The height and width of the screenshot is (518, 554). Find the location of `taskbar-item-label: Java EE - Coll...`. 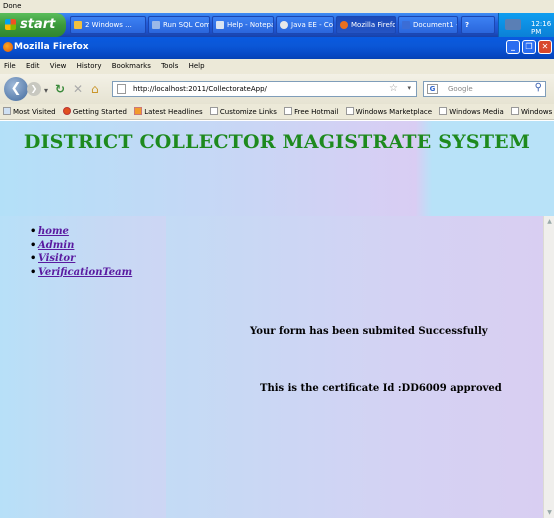

taskbar-item-label: Java EE - Coll... is located at coordinates (312, 25).